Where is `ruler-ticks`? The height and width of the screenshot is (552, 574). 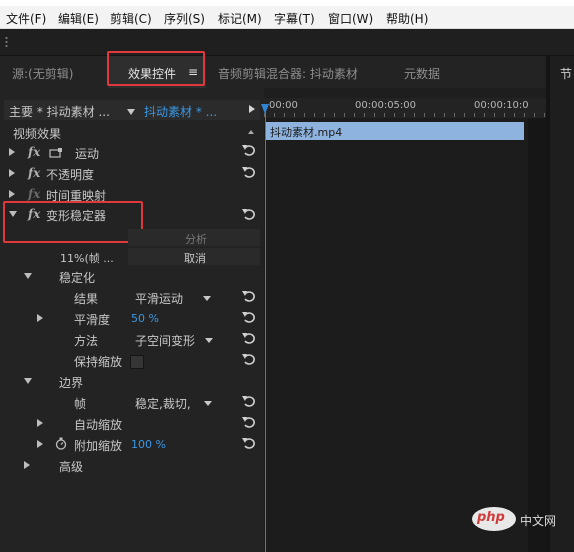 ruler-ticks is located at coordinates (405, 115).